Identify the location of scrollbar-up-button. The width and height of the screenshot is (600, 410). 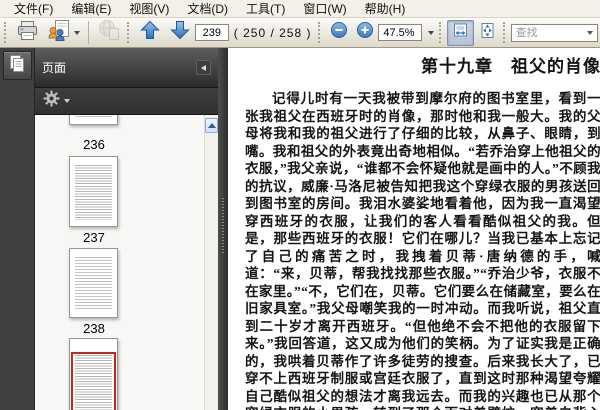
(211, 125).